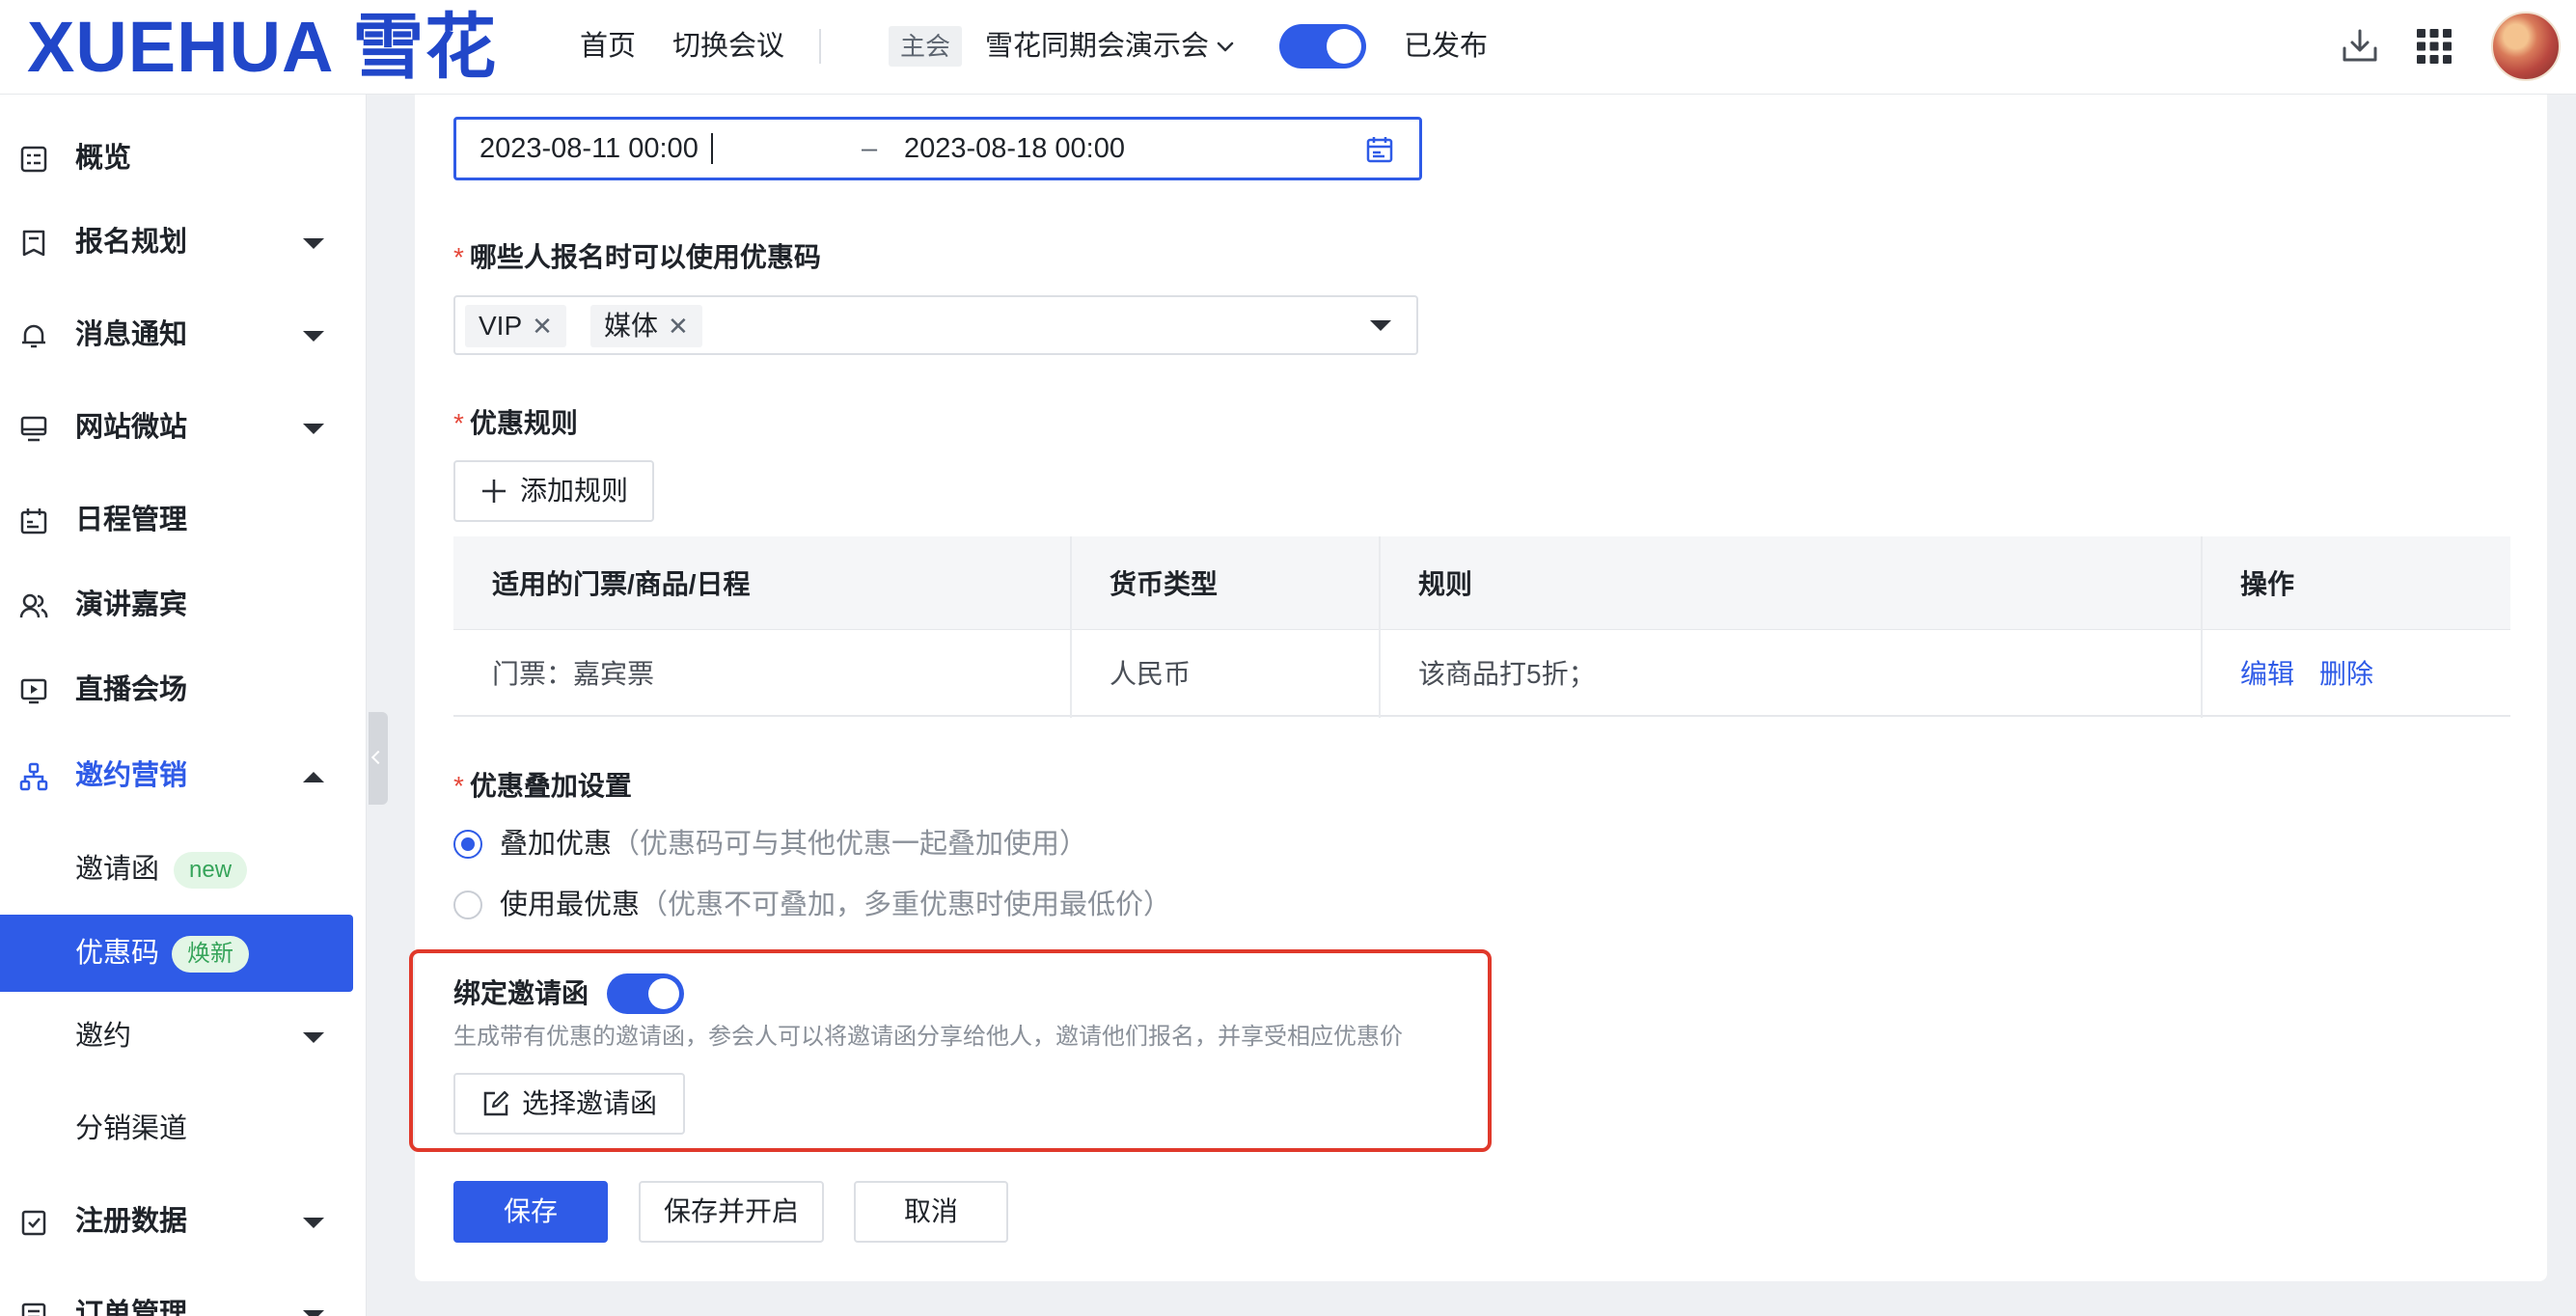 This screenshot has width=2576, height=1316. What do you see at coordinates (467, 844) in the screenshot?
I see `radio-button-checked` at bounding box center [467, 844].